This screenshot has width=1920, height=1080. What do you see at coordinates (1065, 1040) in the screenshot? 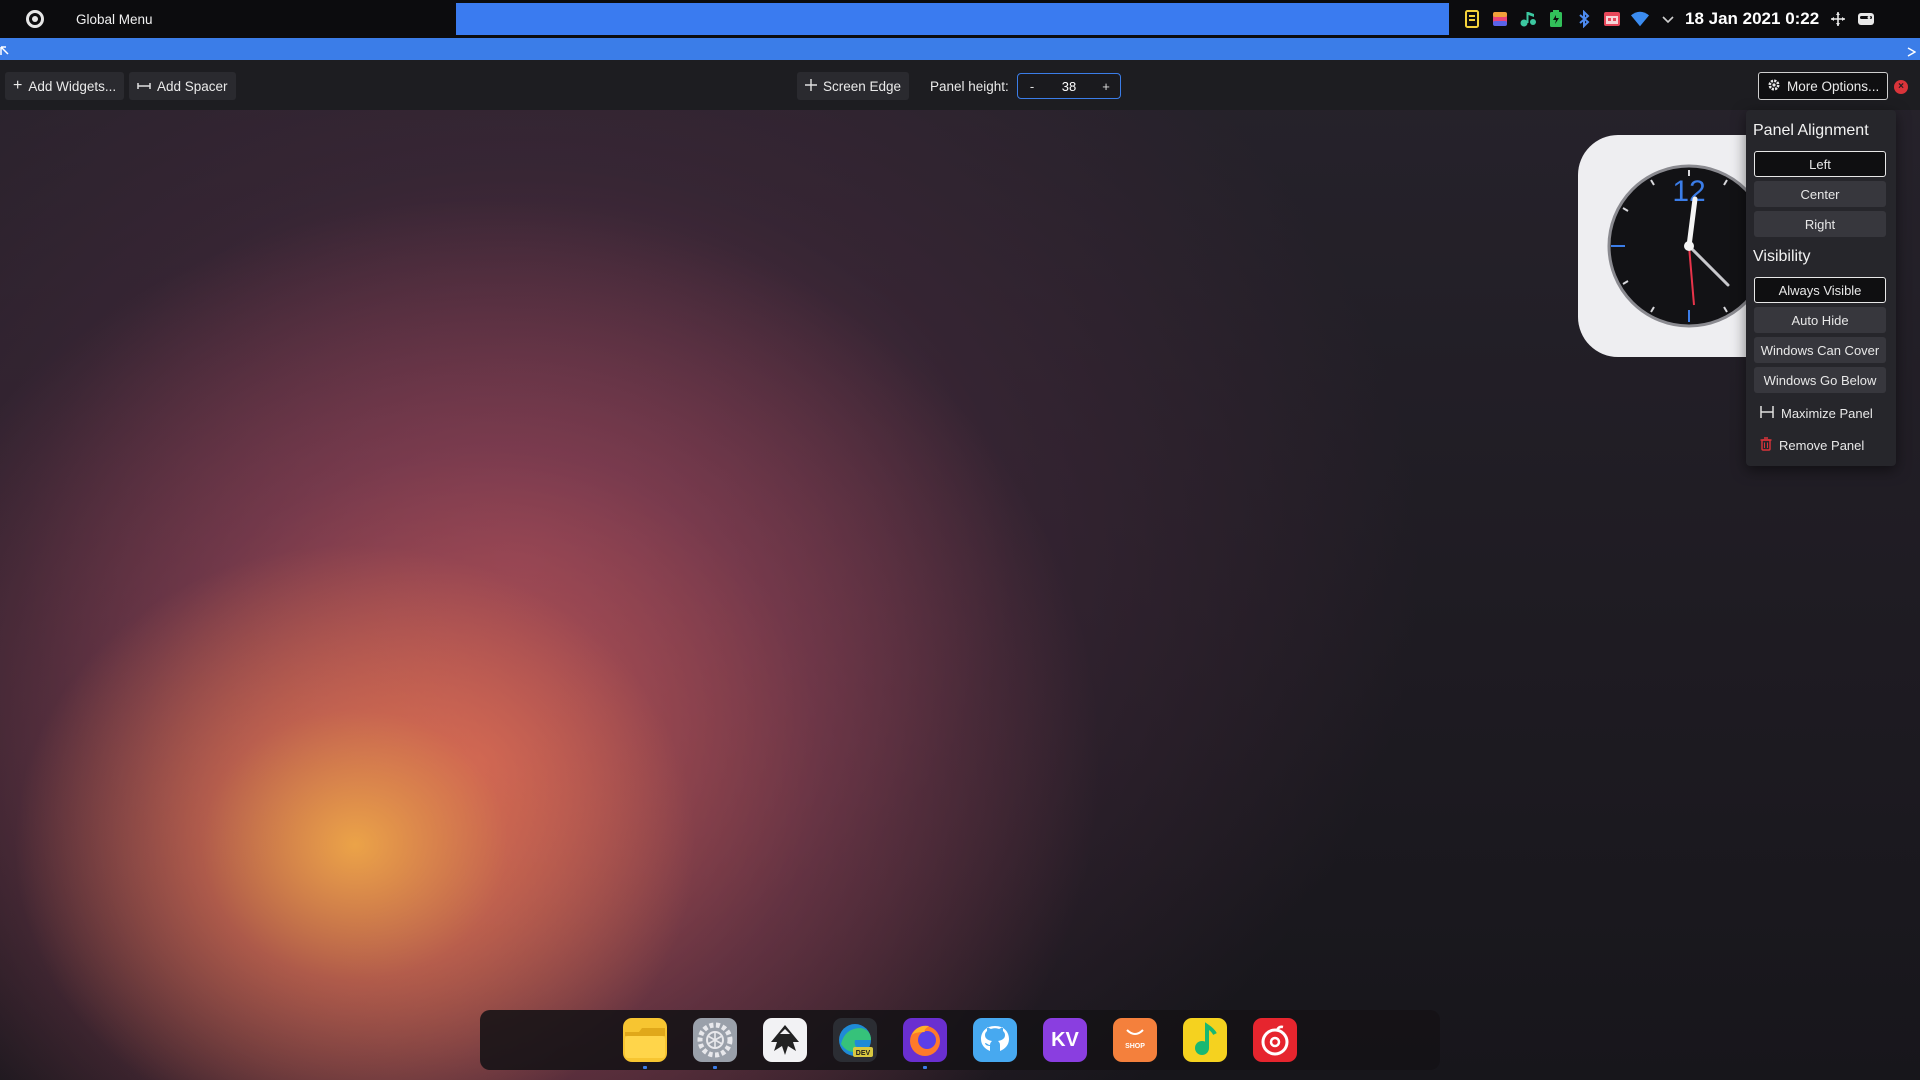
I see `kv-app-icon: KV` at bounding box center [1065, 1040].